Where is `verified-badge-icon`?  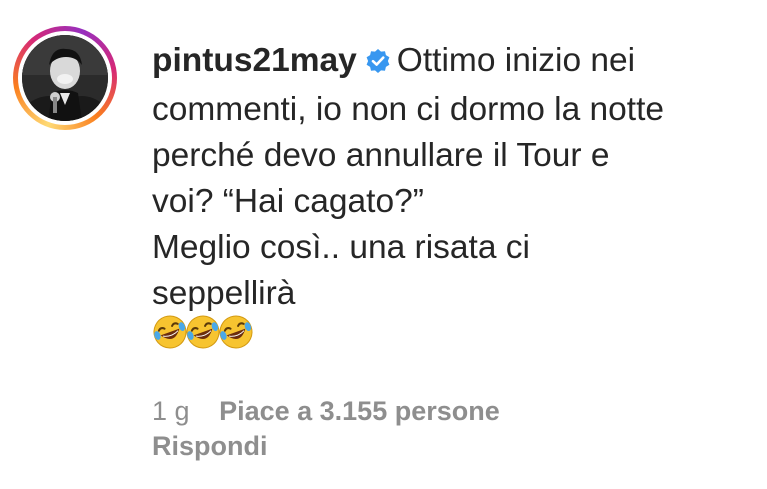
verified-badge-icon is located at coordinates (378, 64).